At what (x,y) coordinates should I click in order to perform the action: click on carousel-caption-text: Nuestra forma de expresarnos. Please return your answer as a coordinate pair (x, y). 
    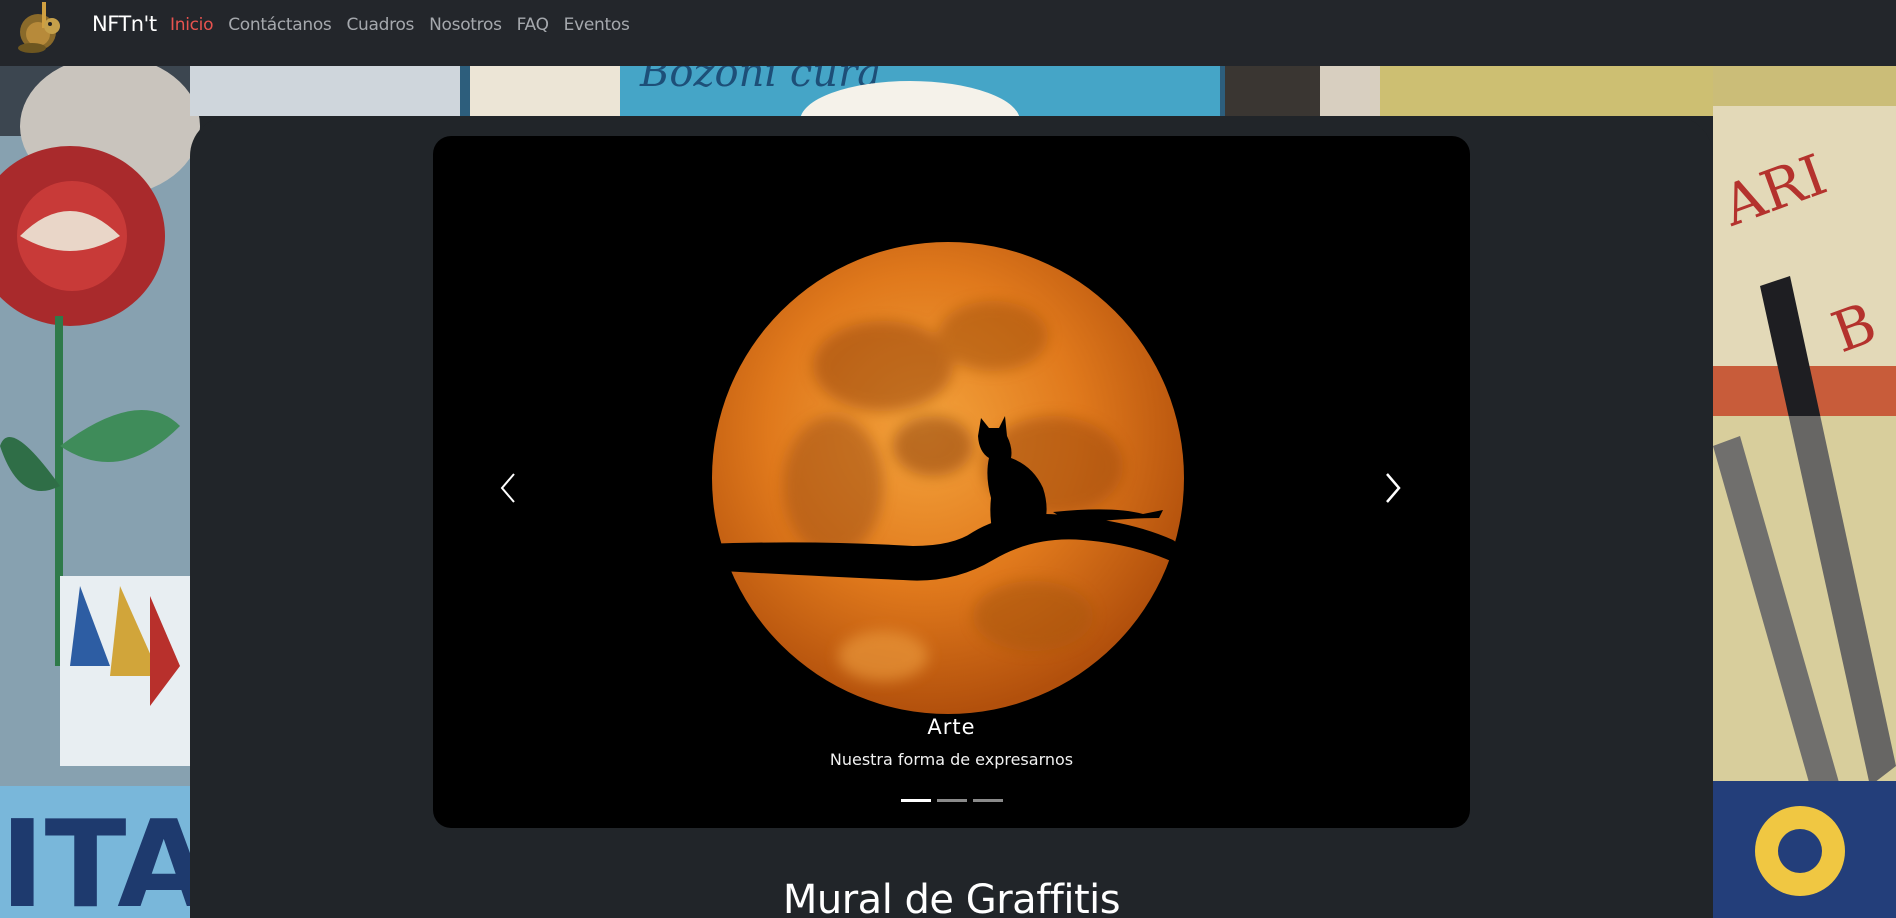
    Looking at the image, I should click on (951, 759).